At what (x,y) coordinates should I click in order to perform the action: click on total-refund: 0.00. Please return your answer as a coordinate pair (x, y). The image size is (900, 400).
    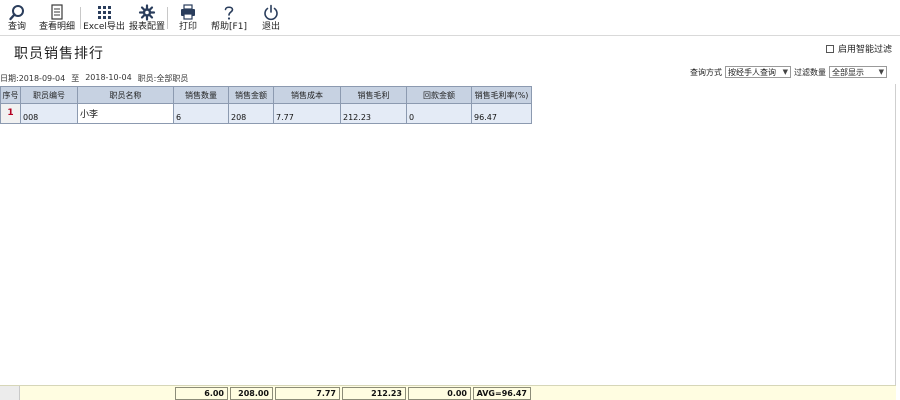
    Looking at the image, I should click on (439, 393).